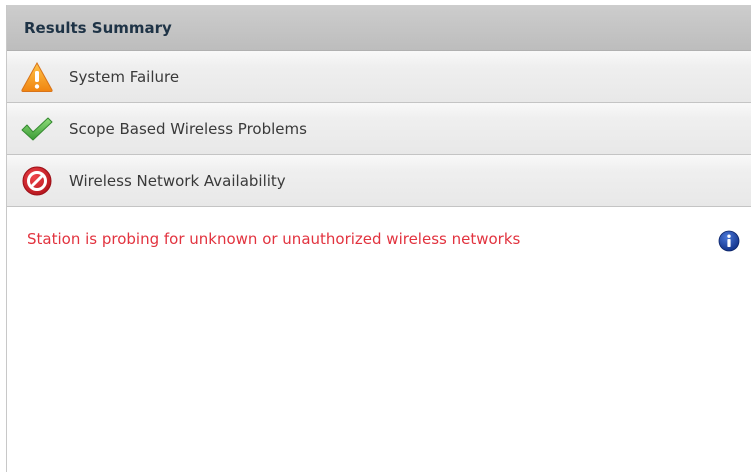 The width and height of the screenshot is (751, 472). I want to click on panel-title: Results Summary, so click(98, 27).